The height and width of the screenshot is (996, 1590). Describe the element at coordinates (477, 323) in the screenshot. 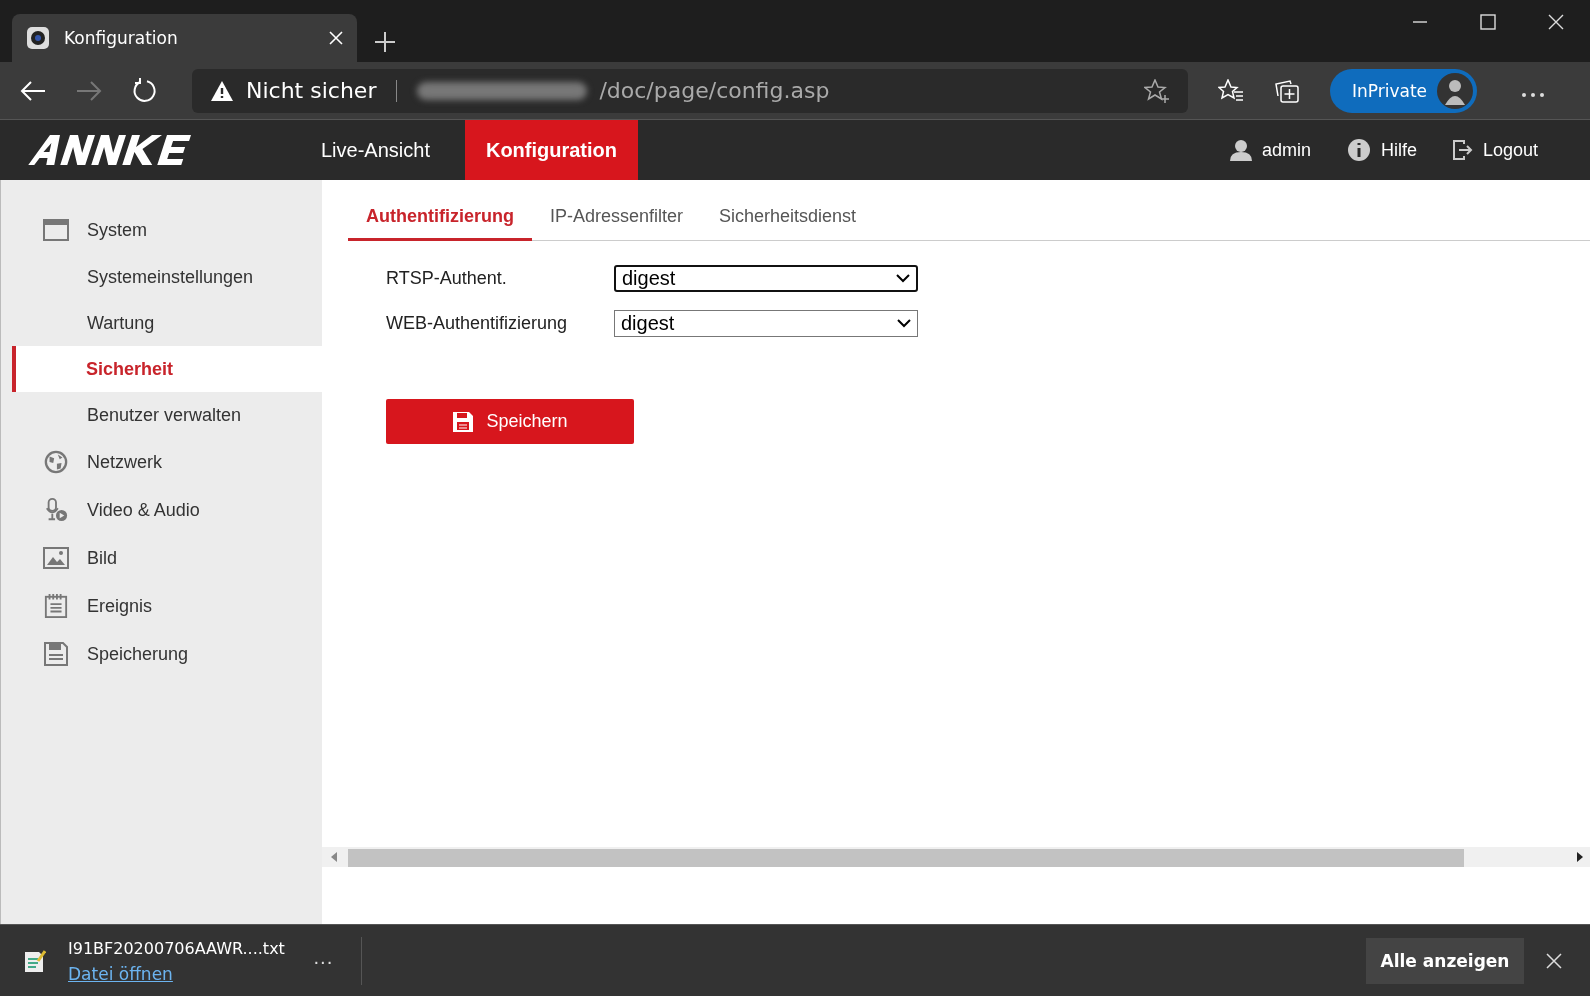

I see `field-label: WEB-Authentifizierung` at that location.